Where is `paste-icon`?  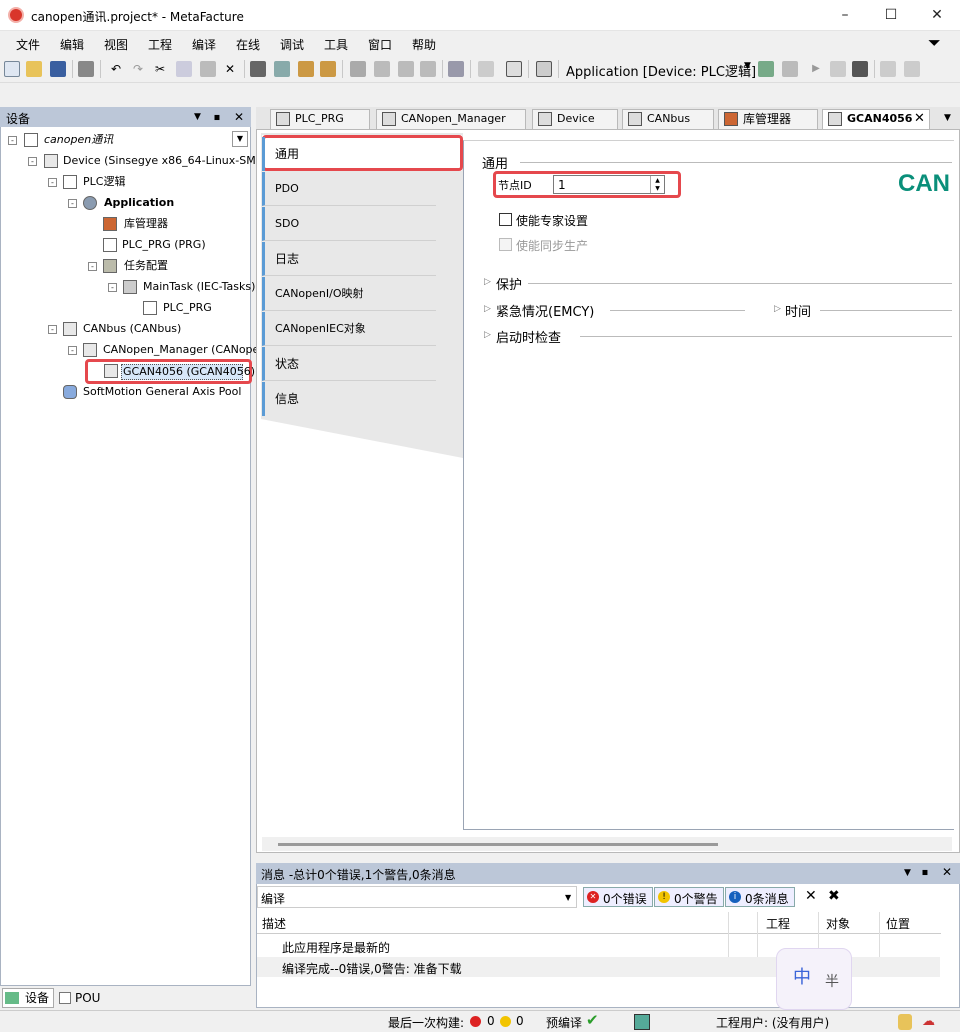
paste-icon is located at coordinates (208, 69).